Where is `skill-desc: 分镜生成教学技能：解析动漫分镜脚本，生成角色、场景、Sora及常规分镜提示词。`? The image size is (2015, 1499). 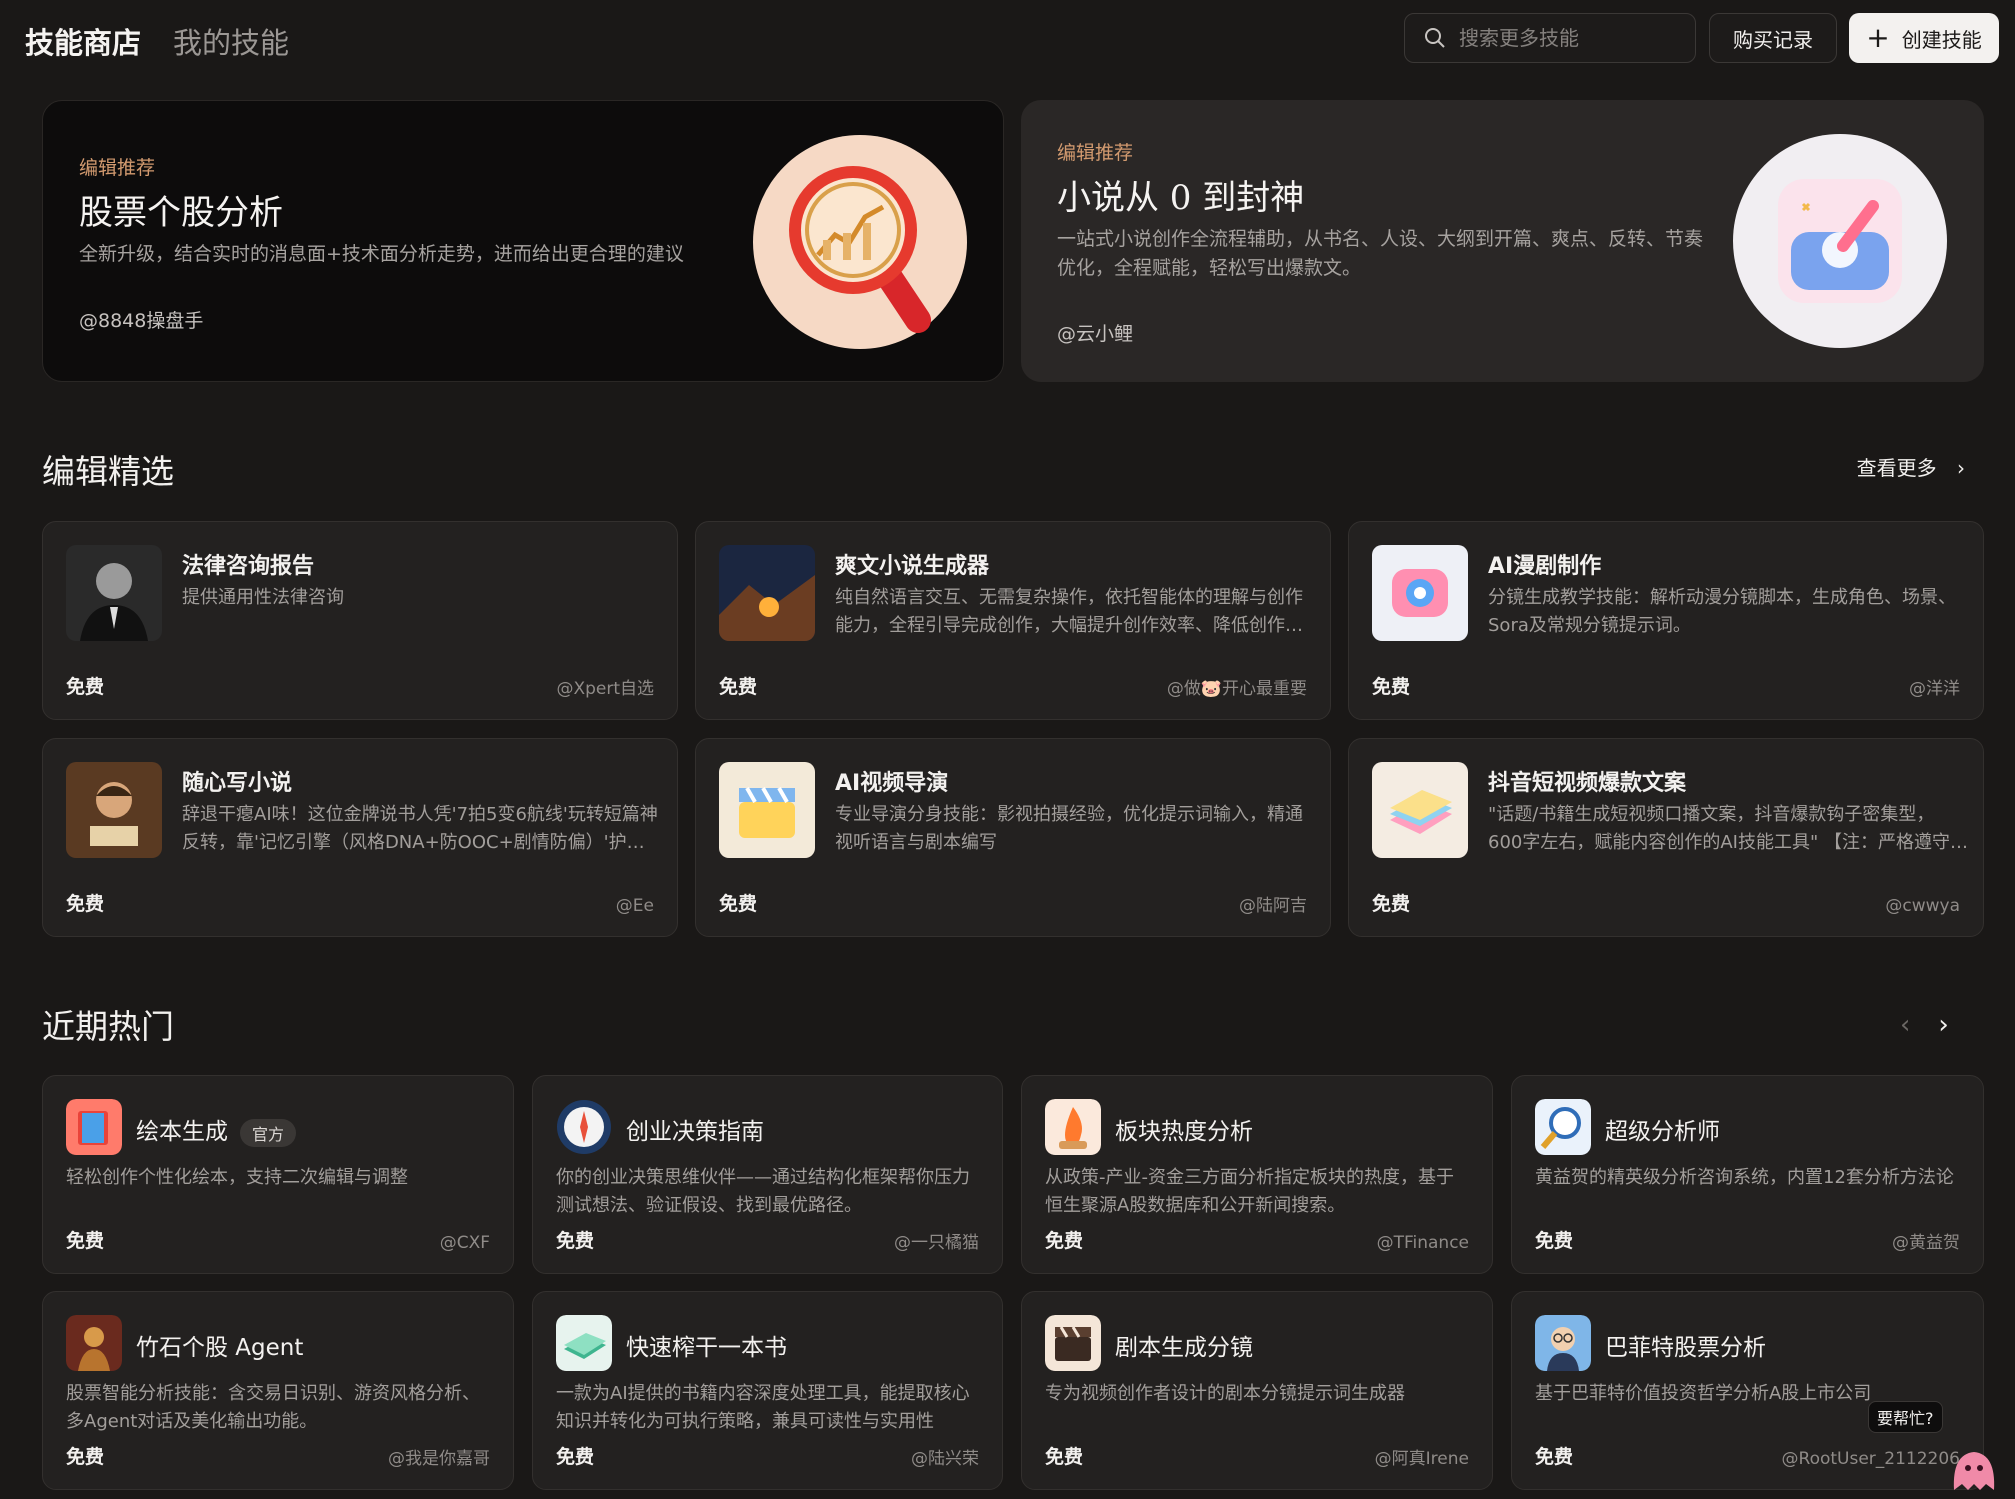 skill-desc: 分镜生成教学技能：解析动漫分镜脚本，生成角色、场景、Sora及常规分镜提示词。 is located at coordinates (1722, 611).